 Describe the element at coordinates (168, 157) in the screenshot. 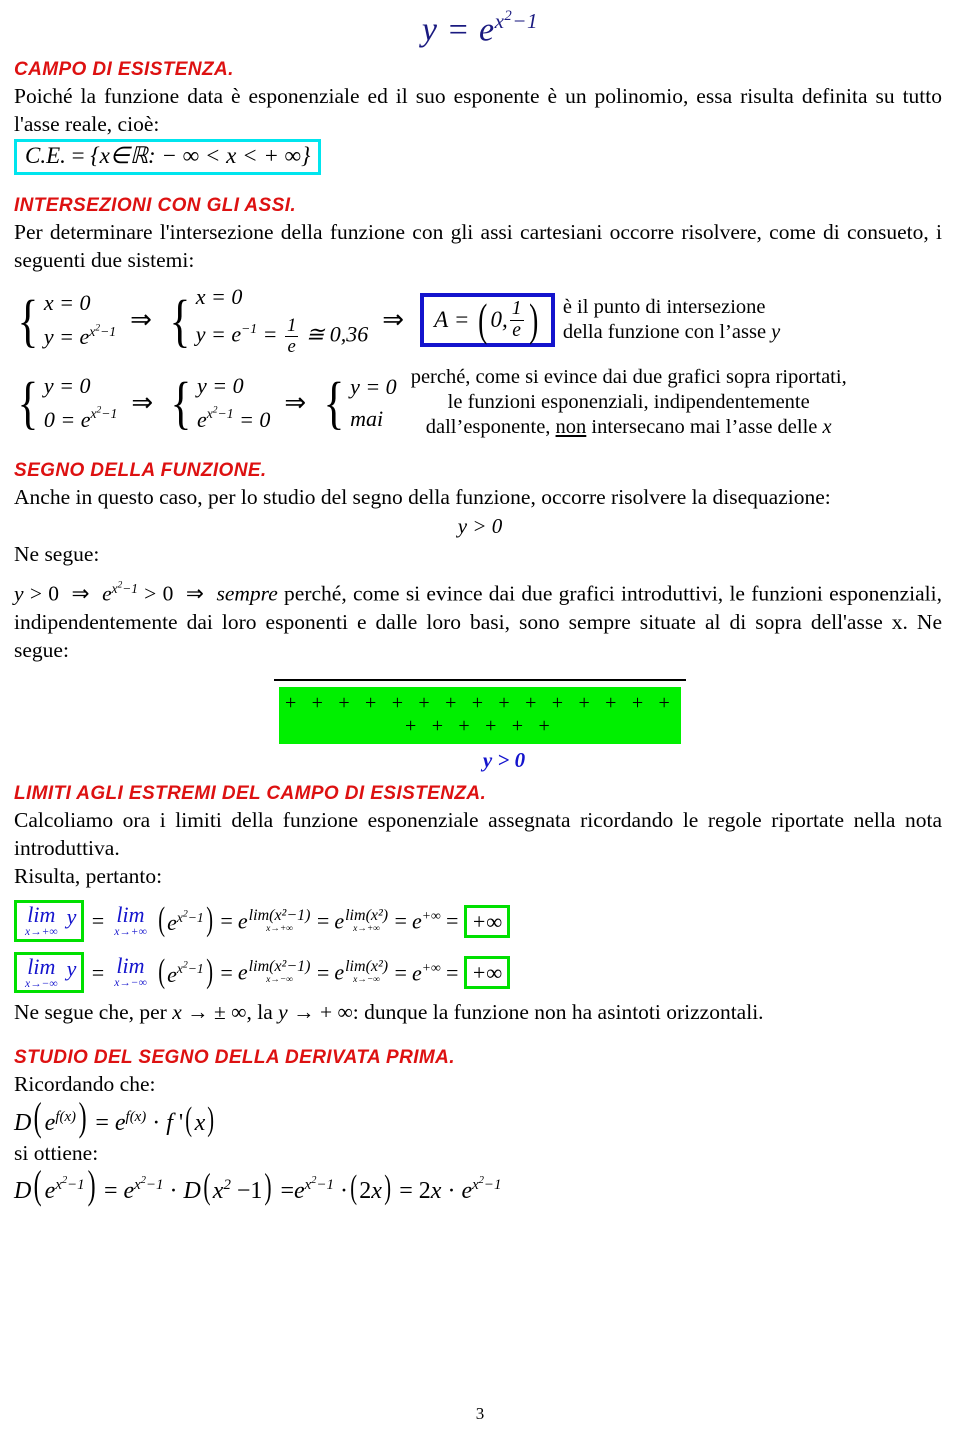

I see `ce-formula-box: C.E. = {x∈ℝ: − ∞ < x < + ∞}` at that location.